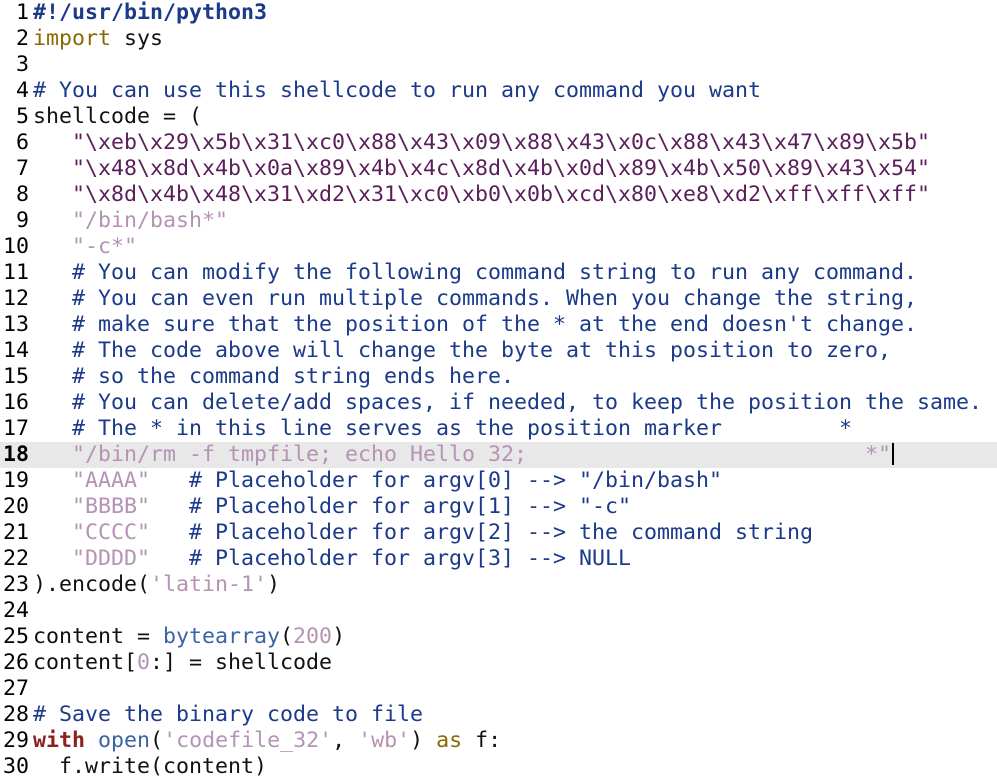 Image resolution: width=997 pixels, height=782 pixels. Describe the element at coordinates (498, 715) in the screenshot. I see `code-line: 28 # Save the binary code to file` at that location.